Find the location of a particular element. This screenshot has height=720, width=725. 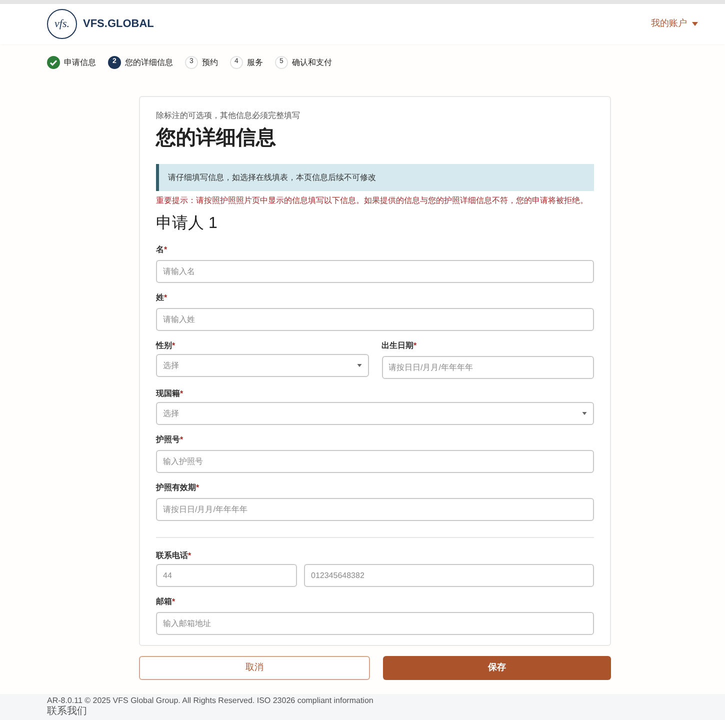

copyright-text: AR-8.0.11 © 2025 VFS Global Group. All Rights Reserved. ISO 23026 compliant information is located at coordinates (210, 701).